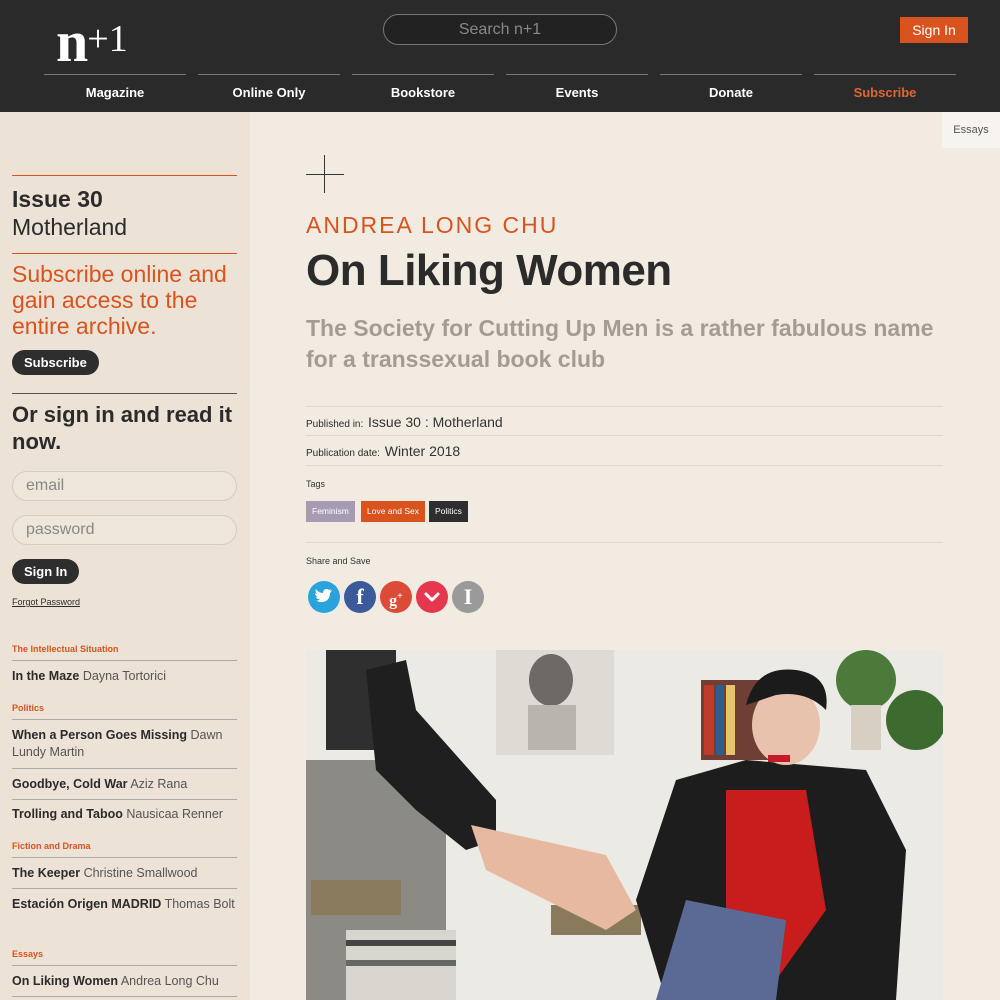  Describe the element at coordinates (934, 30) in the screenshot. I see `header-sign-in-button: Sign In` at that location.